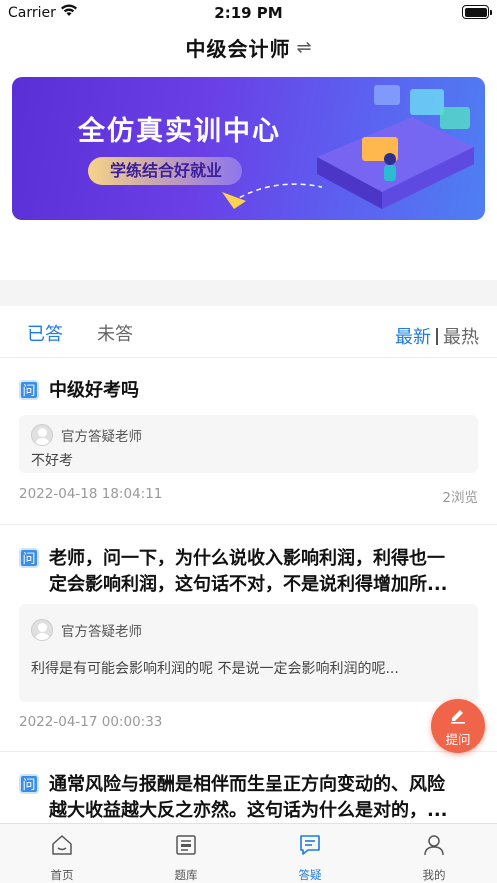 The width and height of the screenshot is (497, 883). I want to click on answer-box: 官方答疑老师 不好考, so click(248, 444).